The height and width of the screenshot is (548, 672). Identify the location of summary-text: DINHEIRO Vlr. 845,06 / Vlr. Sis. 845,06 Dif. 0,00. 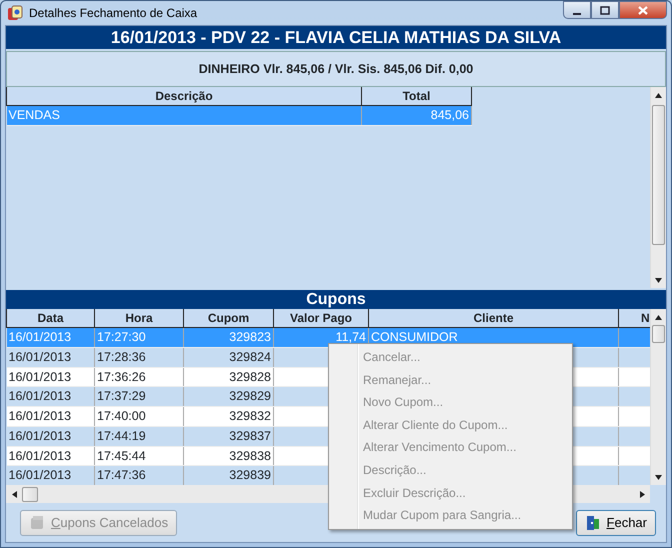
(336, 69).